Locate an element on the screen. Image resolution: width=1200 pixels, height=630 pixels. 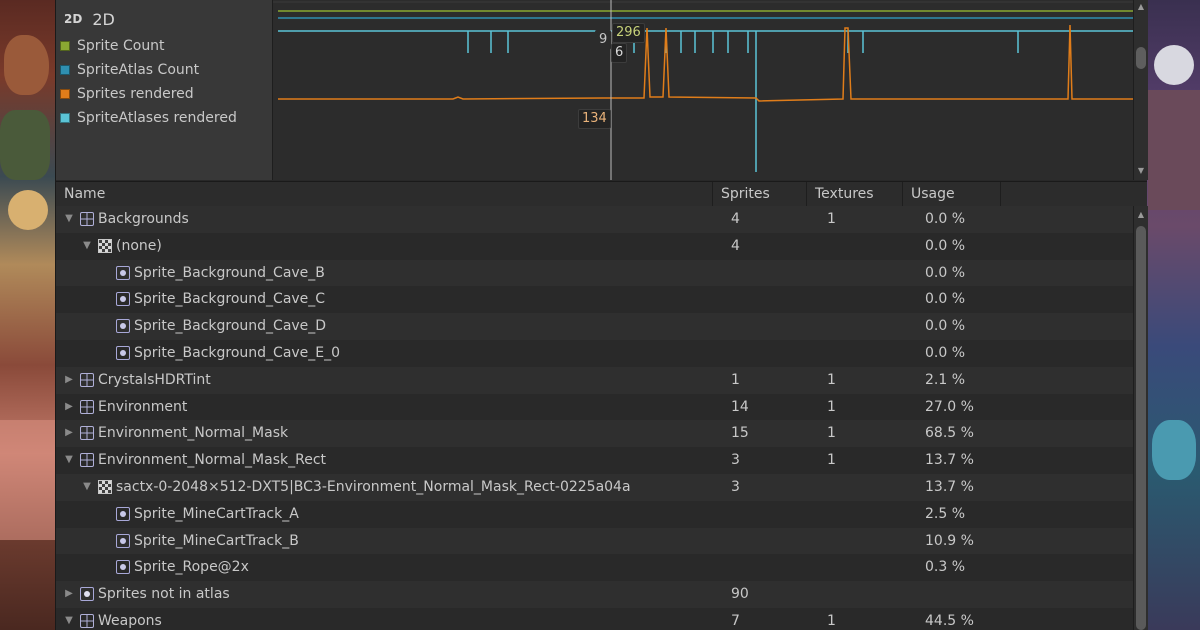
table-row: ▶ Environment_Normal_Mask 15 1 68.5 % is located at coordinates (594, 434).